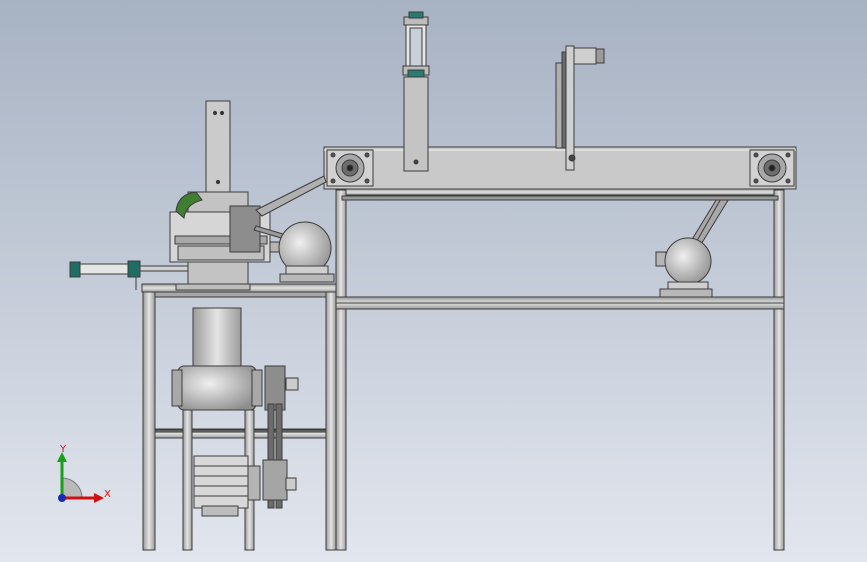  I want to click on frame-back-rail, so click(560, 198).